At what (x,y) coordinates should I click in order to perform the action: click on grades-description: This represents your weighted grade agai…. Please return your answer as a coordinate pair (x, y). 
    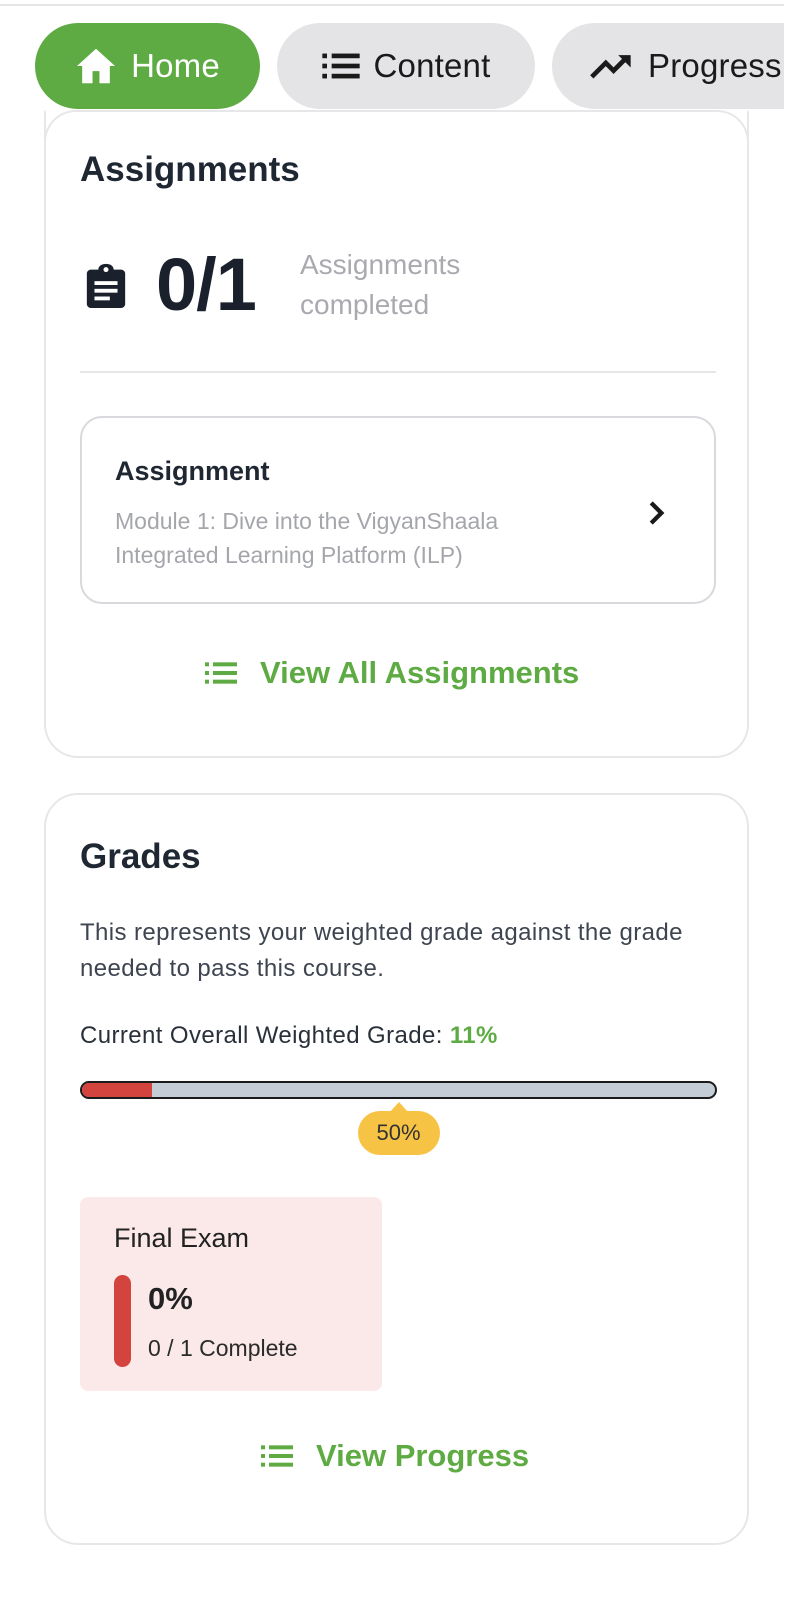
    Looking at the image, I should click on (381, 950).